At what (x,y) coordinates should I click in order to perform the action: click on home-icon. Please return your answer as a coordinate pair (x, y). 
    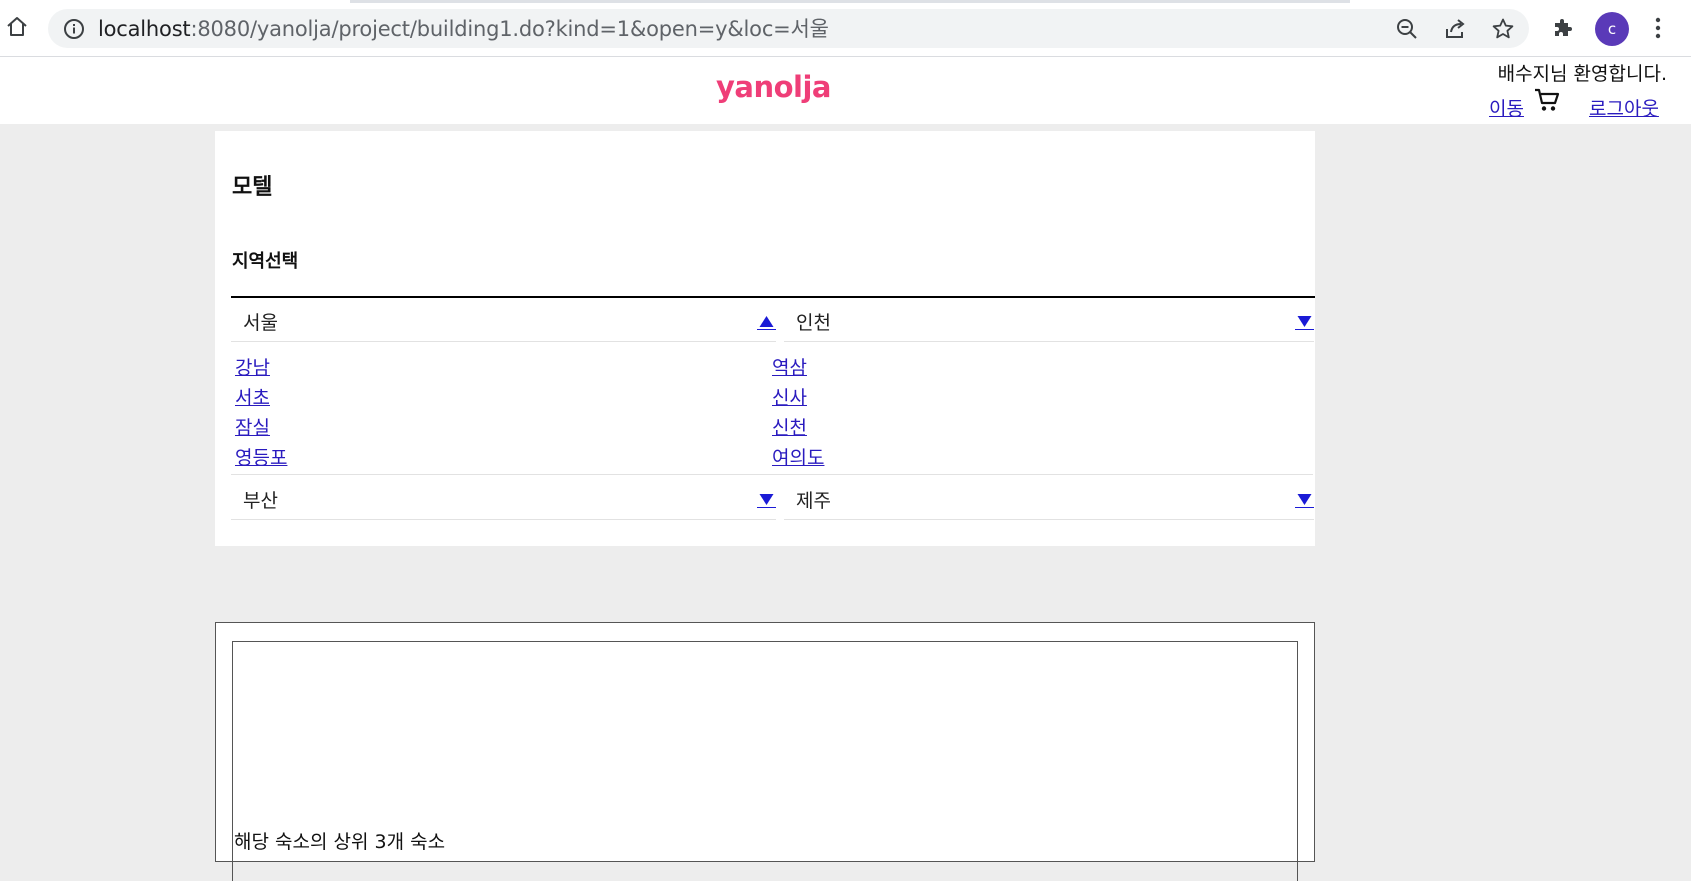
    Looking at the image, I should click on (17, 27).